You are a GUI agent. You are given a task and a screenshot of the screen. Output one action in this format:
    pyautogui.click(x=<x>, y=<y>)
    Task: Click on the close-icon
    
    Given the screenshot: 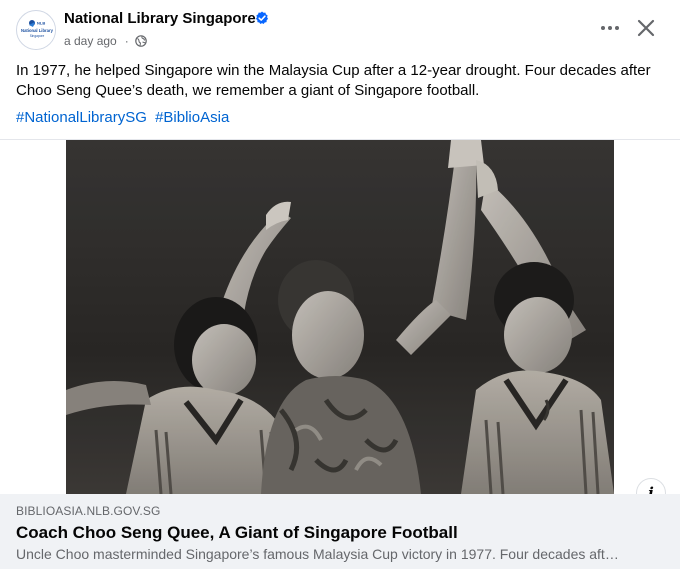 What is the action you would take?
    pyautogui.click(x=646, y=28)
    